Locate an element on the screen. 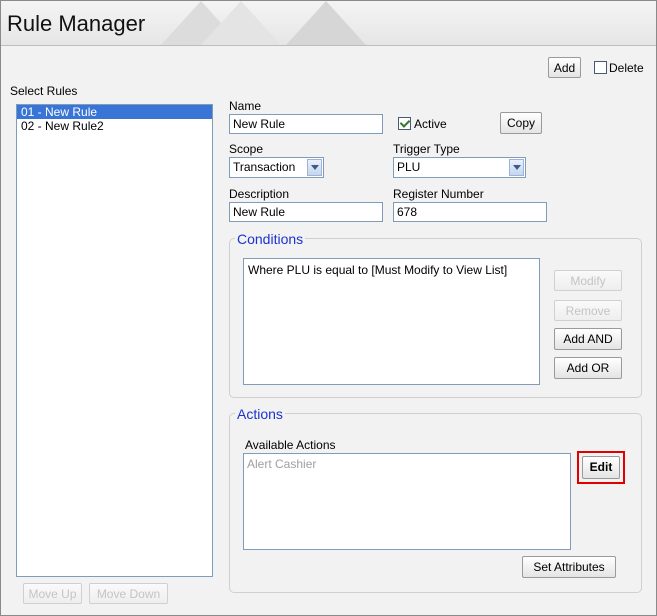 This screenshot has height=616, width=657. page-title: Rule Manager is located at coordinates (76, 23).